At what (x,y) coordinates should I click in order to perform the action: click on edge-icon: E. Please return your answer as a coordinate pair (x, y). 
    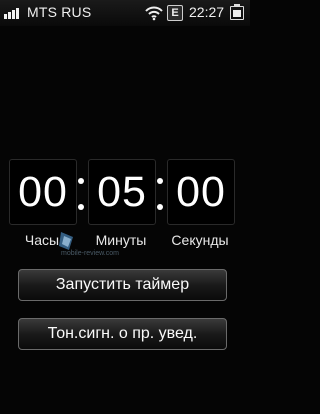
    Looking at the image, I should click on (175, 13).